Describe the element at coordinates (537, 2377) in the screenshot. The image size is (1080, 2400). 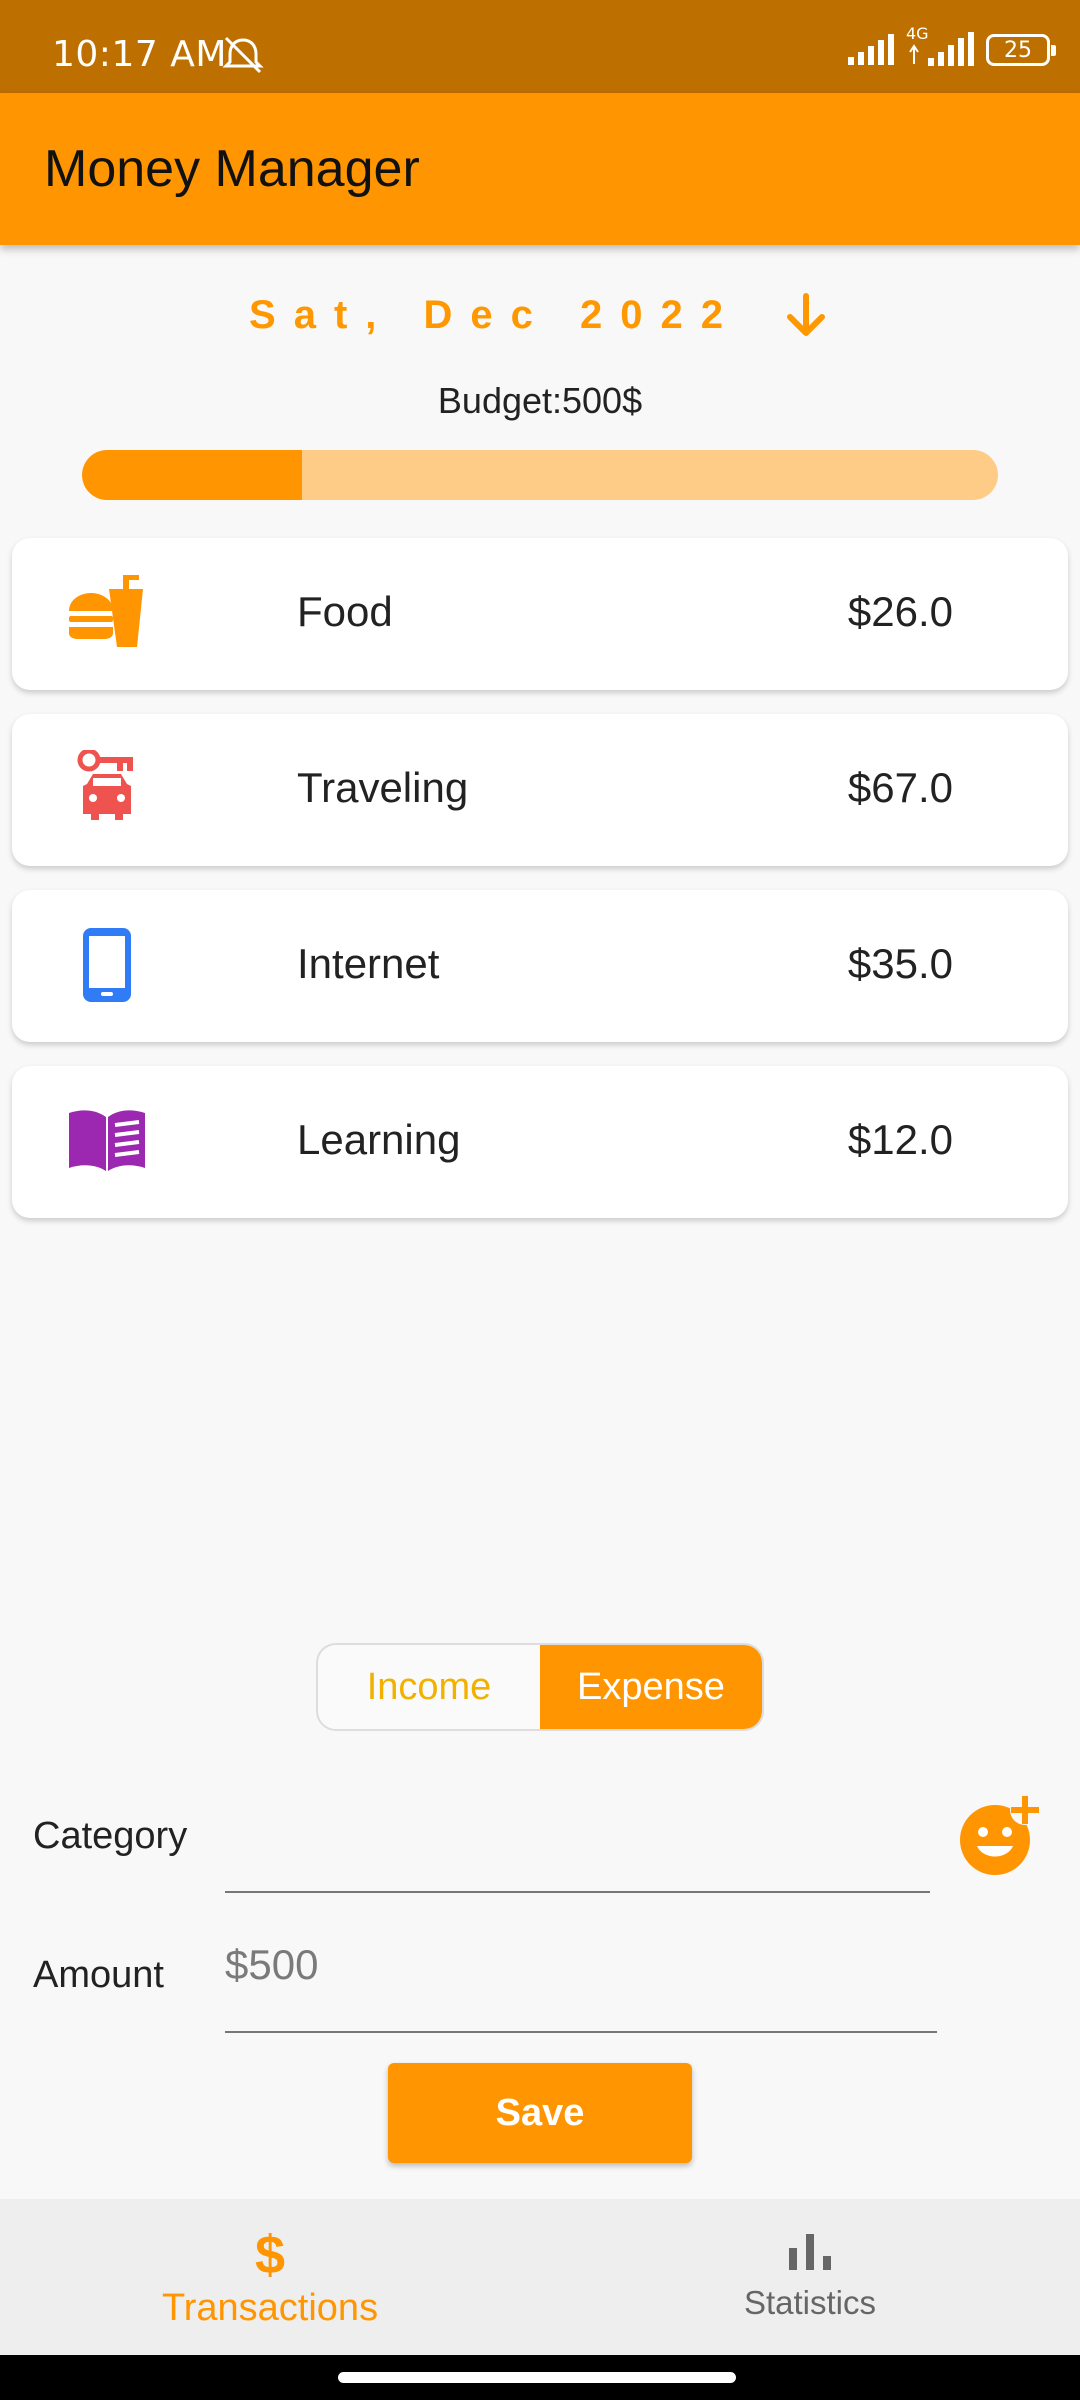
I see `home-indicator` at that location.